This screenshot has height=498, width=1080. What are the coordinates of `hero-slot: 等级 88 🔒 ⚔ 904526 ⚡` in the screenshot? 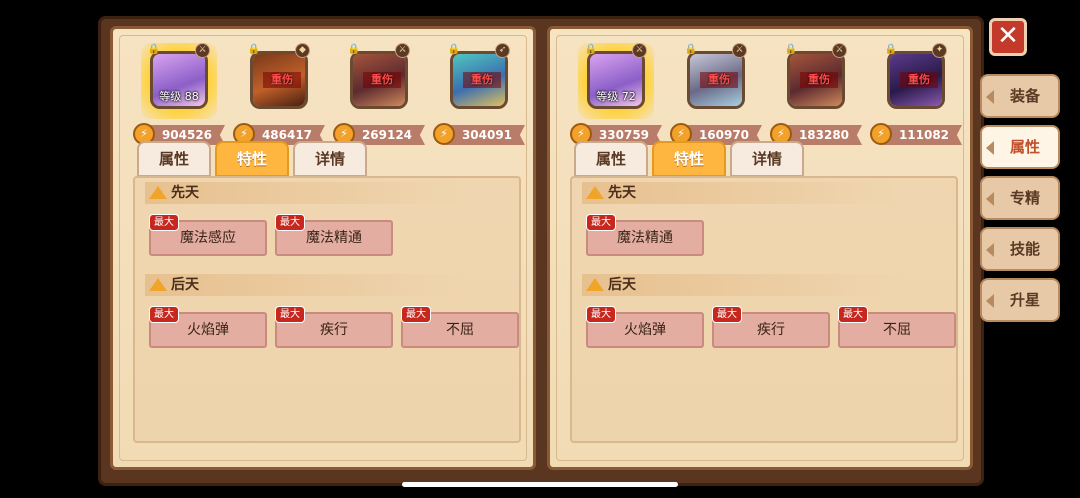 It's located at (179, 95).